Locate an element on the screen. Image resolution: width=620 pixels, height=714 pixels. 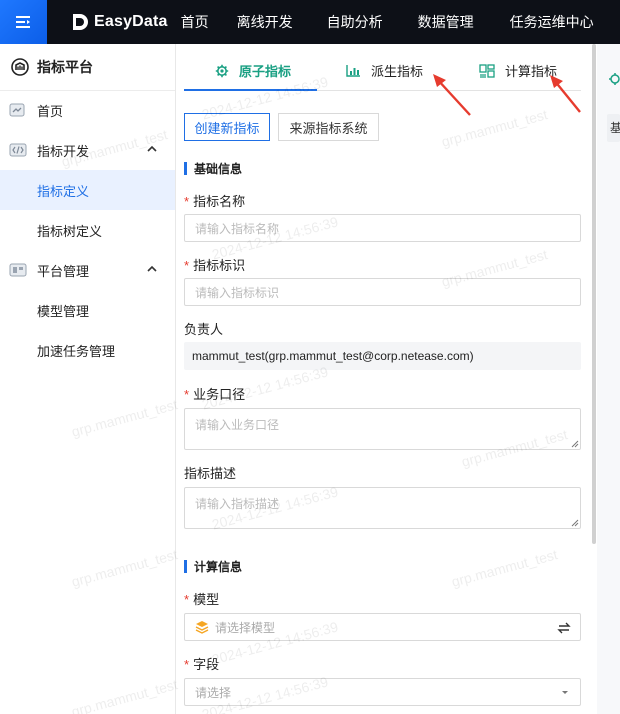
textarea-placeholder: 请输入指标描述 is located at coordinates (237, 504).